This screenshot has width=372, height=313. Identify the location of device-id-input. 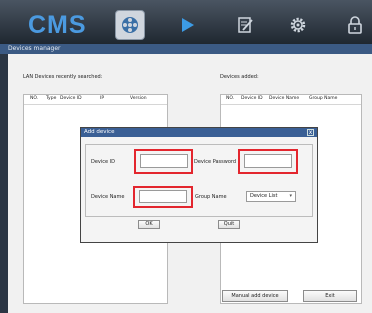
(164, 161).